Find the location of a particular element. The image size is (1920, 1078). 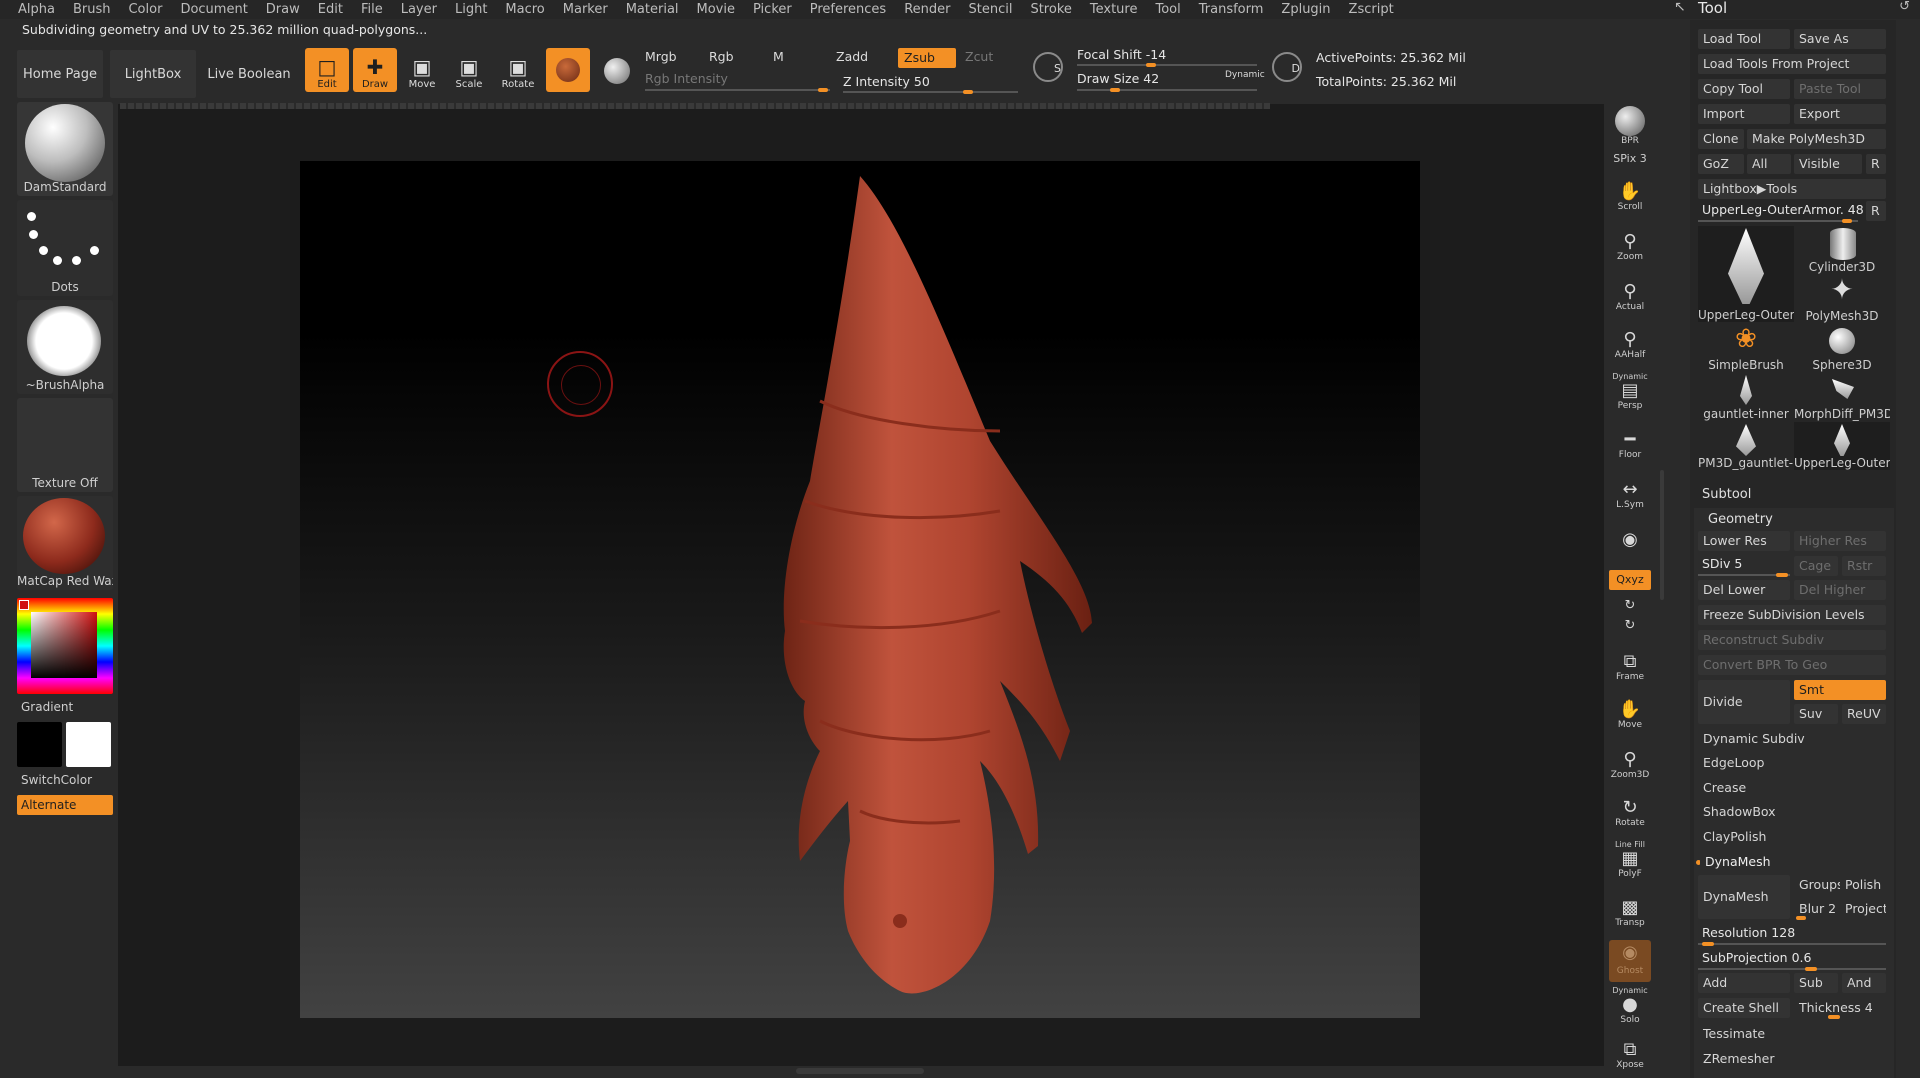

goz-button: GoZ is located at coordinates (1721, 164).